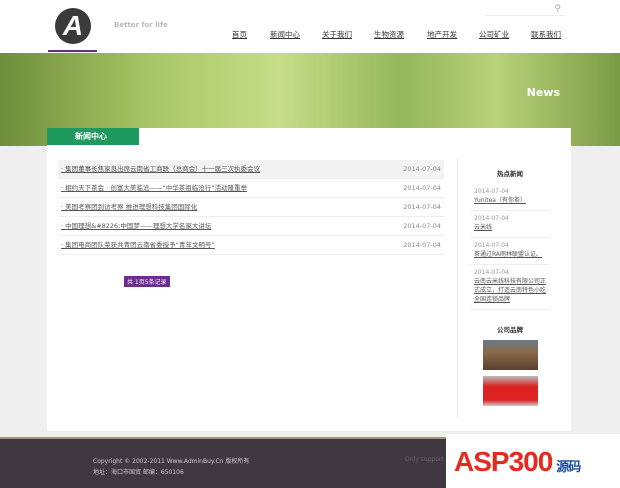  I want to click on nav-contact: 联系我们, so click(546, 34).